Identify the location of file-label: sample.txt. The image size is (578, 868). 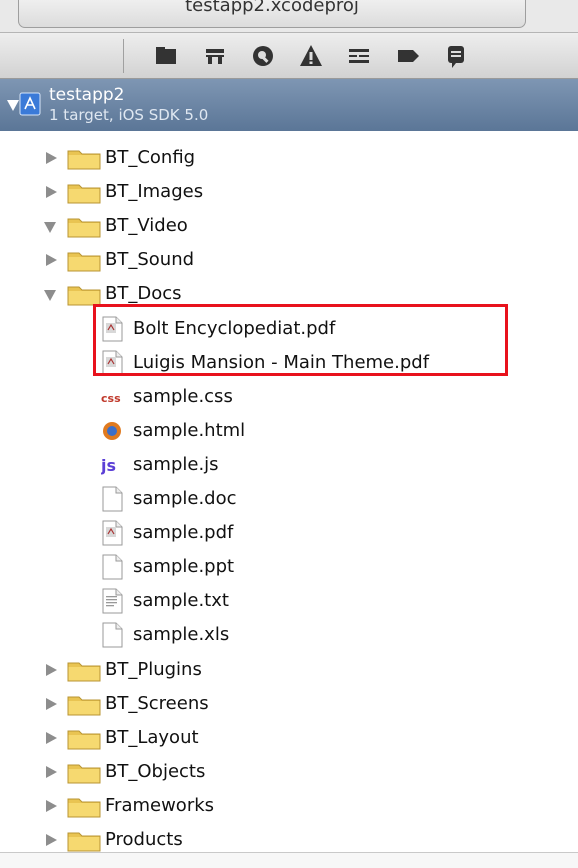
(181, 601).